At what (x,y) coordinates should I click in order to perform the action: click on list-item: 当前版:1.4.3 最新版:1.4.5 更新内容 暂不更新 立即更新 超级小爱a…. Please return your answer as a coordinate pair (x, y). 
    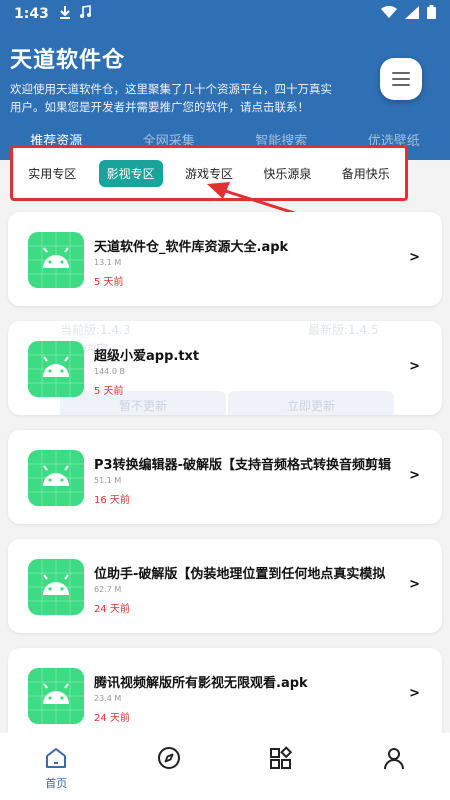
    Looking at the image, I should click on (225, 368).